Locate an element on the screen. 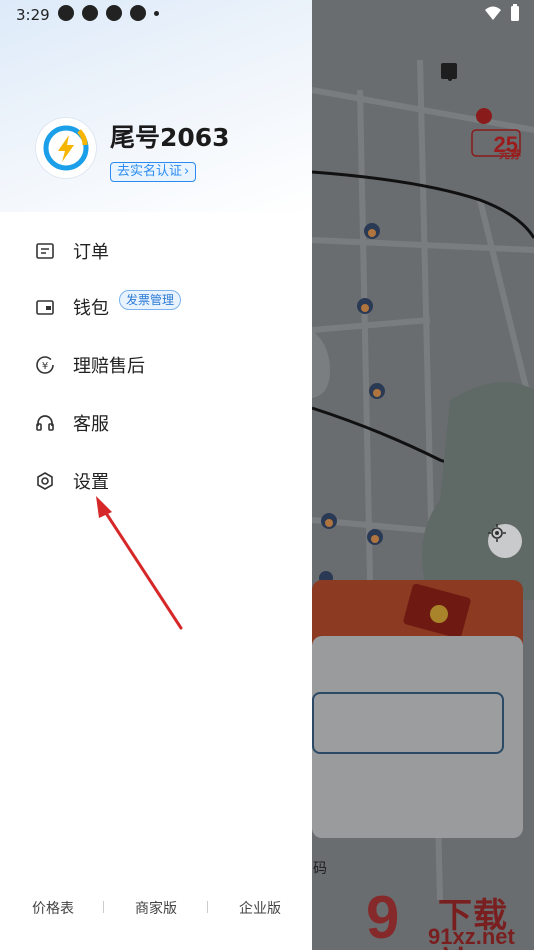 Image resolution: width=534 pixels, height=950 pixels. invoice-badge: 发票管理 is located at coordinates (150, 300).